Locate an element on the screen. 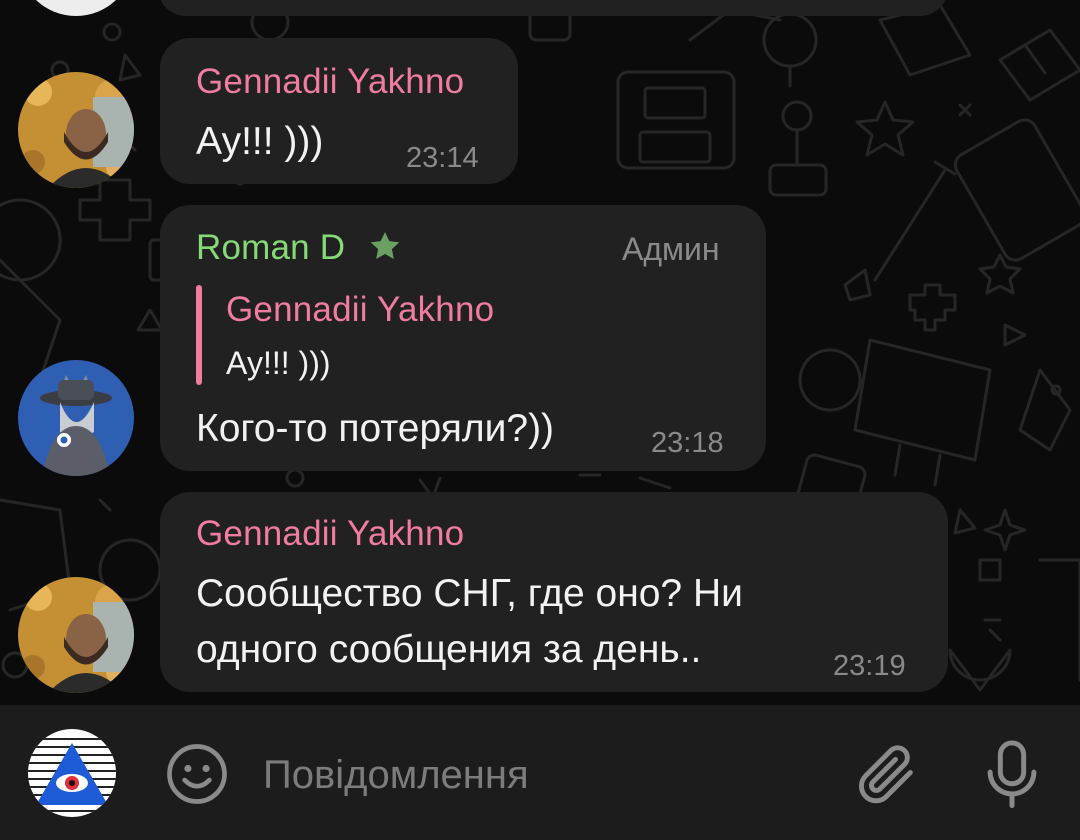  paperclip-icon is located at coordinates (887, 774).